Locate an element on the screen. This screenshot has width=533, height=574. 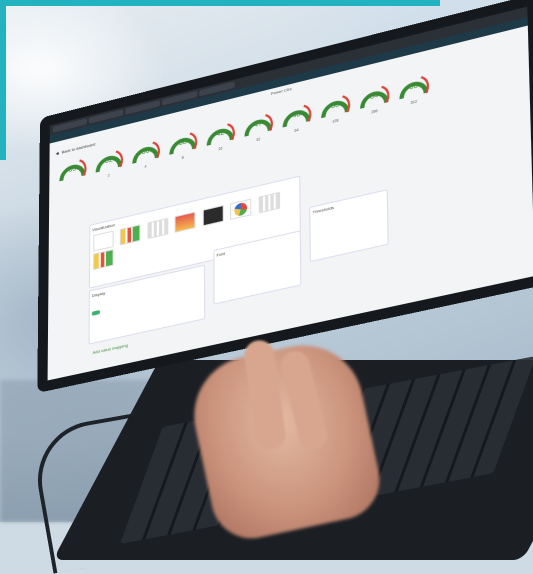
pie-icon is located at coordinates (241, 209).